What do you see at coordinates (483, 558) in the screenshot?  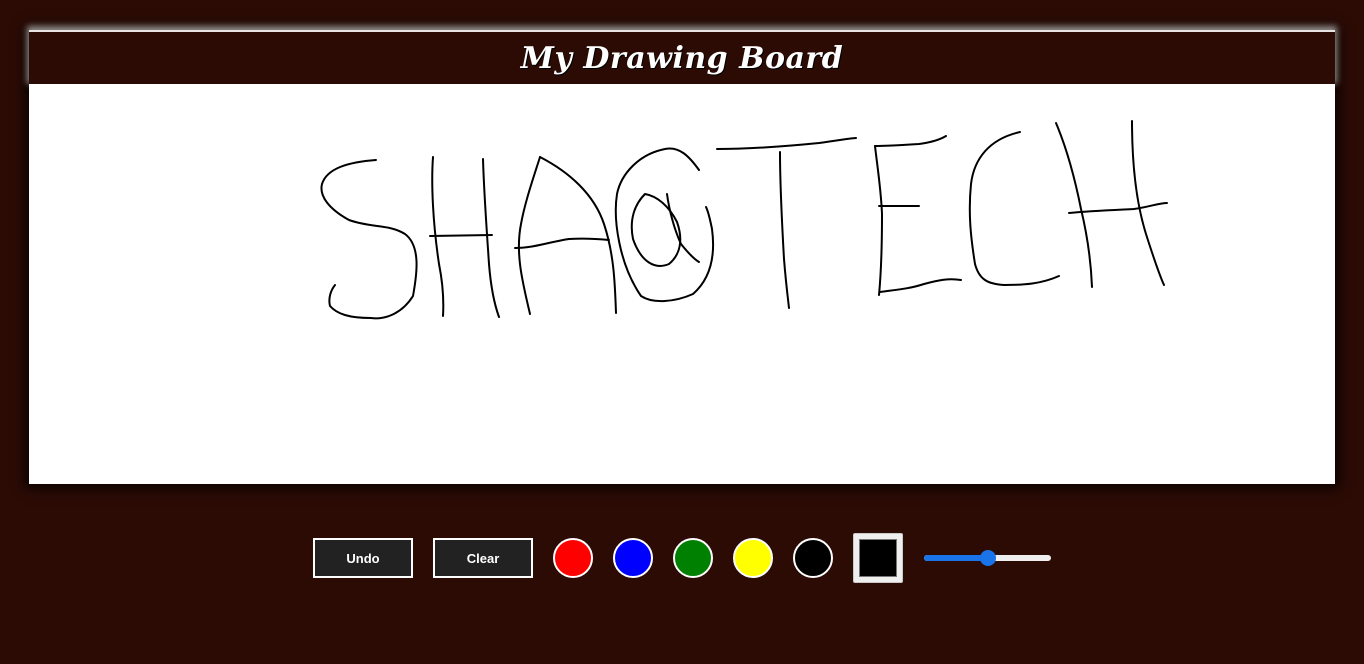 I see `clear-button: Clear` at bounding box center [483, 558].